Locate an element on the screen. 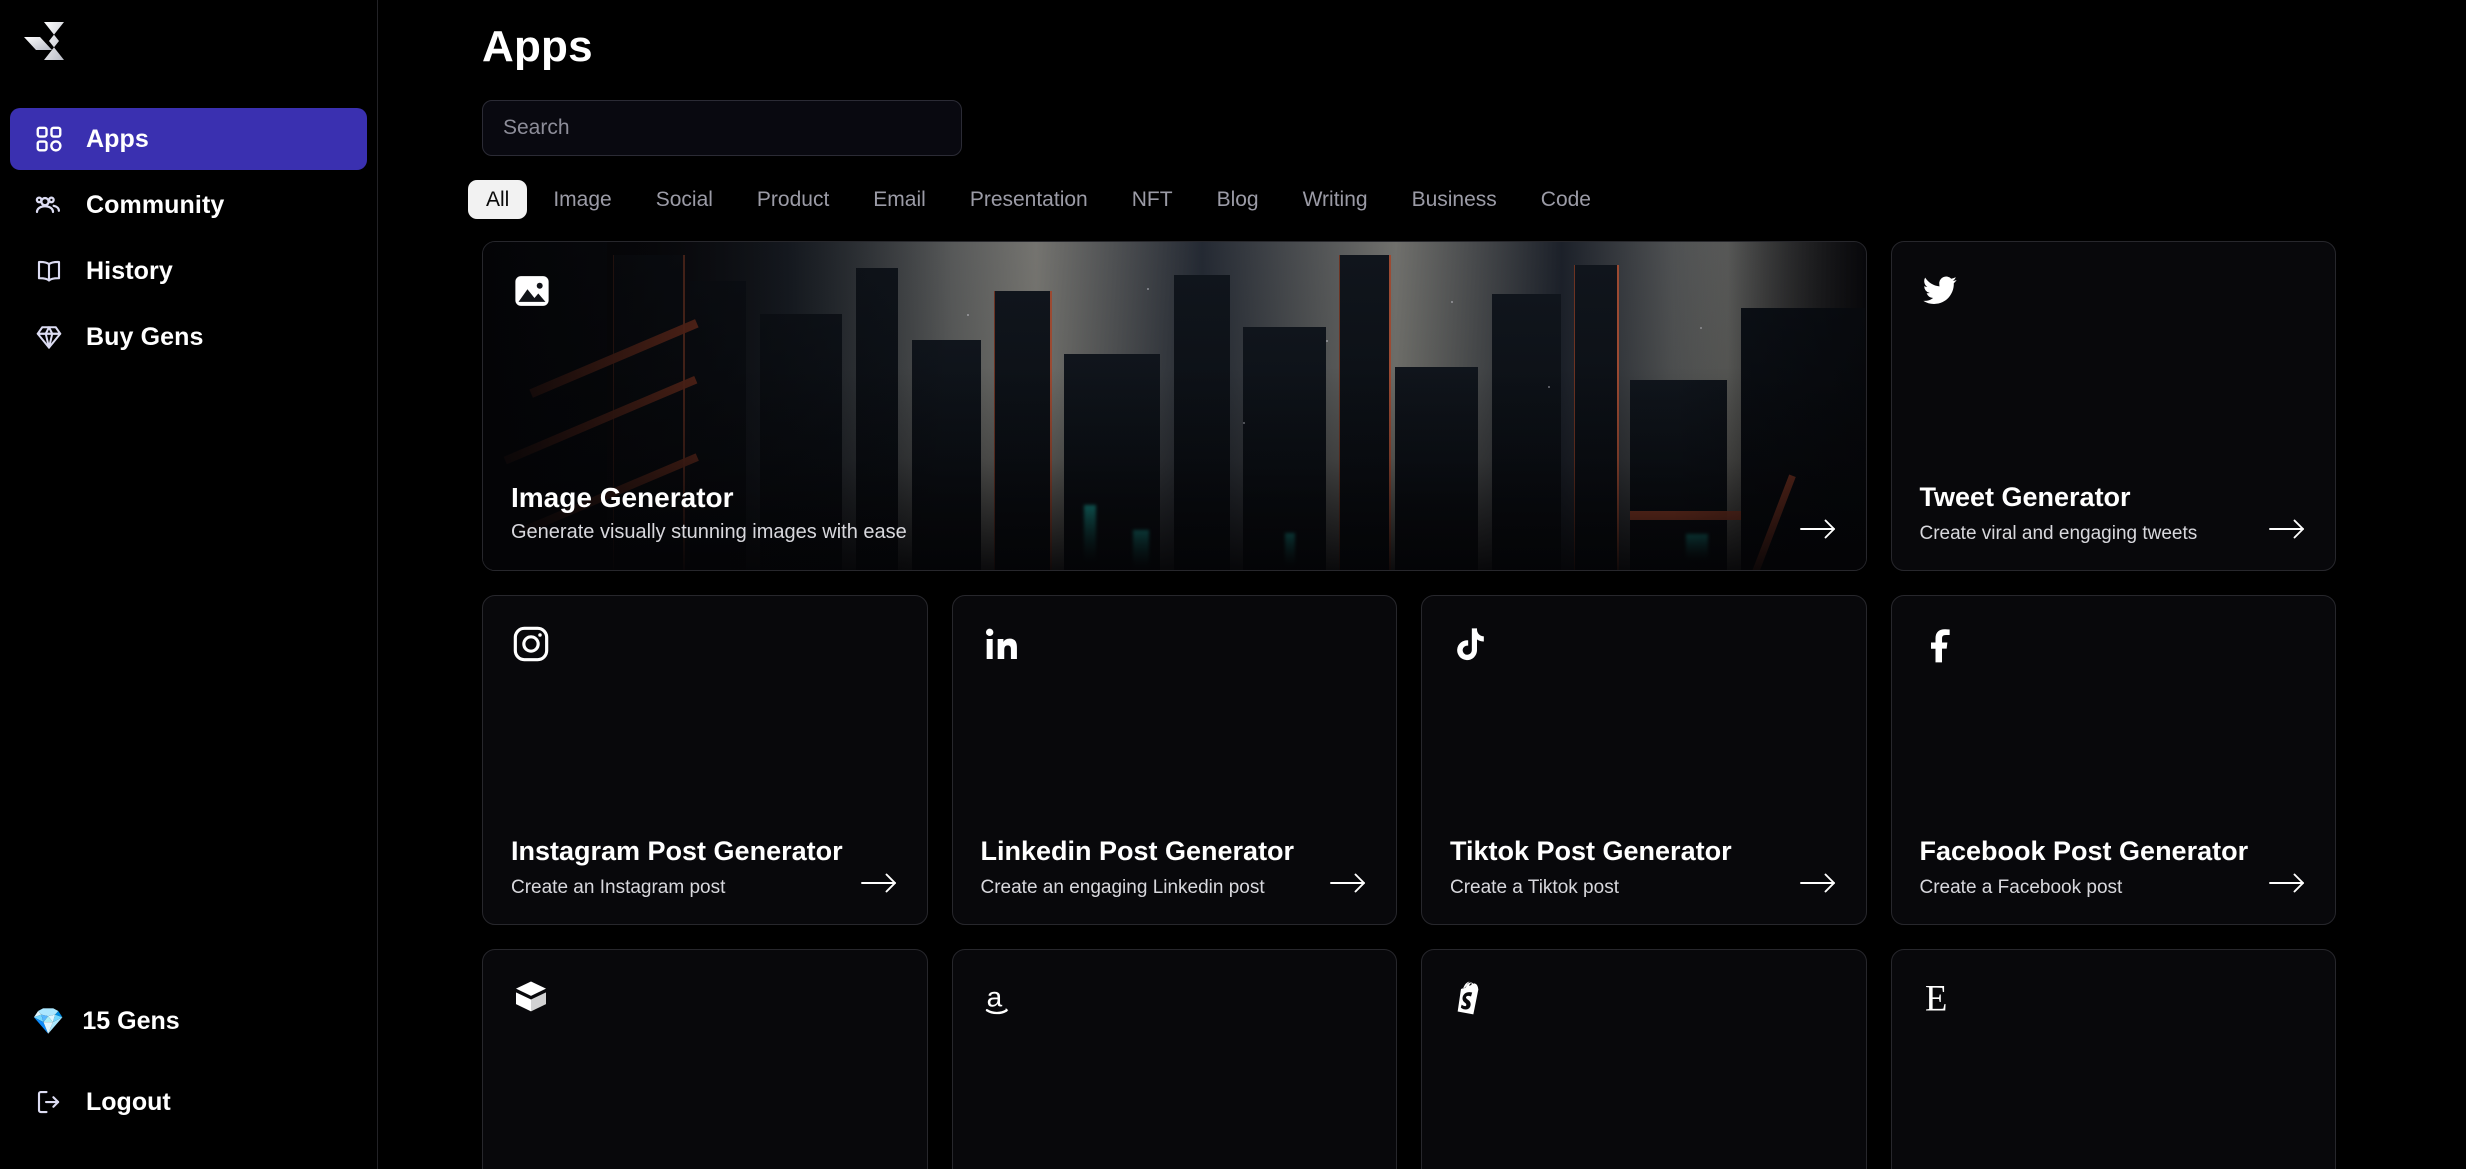 This screenshot has width=2466, height=1169. amazon-icon: a is located at coordinates (1004, 1001).